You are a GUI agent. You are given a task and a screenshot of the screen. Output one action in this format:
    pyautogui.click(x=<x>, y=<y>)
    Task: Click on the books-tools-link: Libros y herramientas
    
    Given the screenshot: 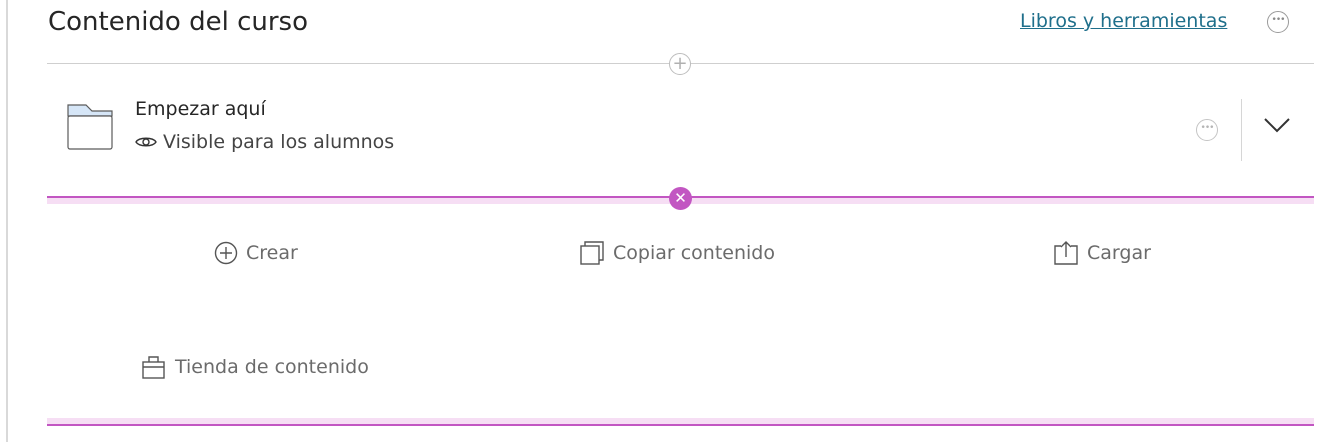 What is the action you would take?
    pyautogui.click(x=1123, y=21)
    